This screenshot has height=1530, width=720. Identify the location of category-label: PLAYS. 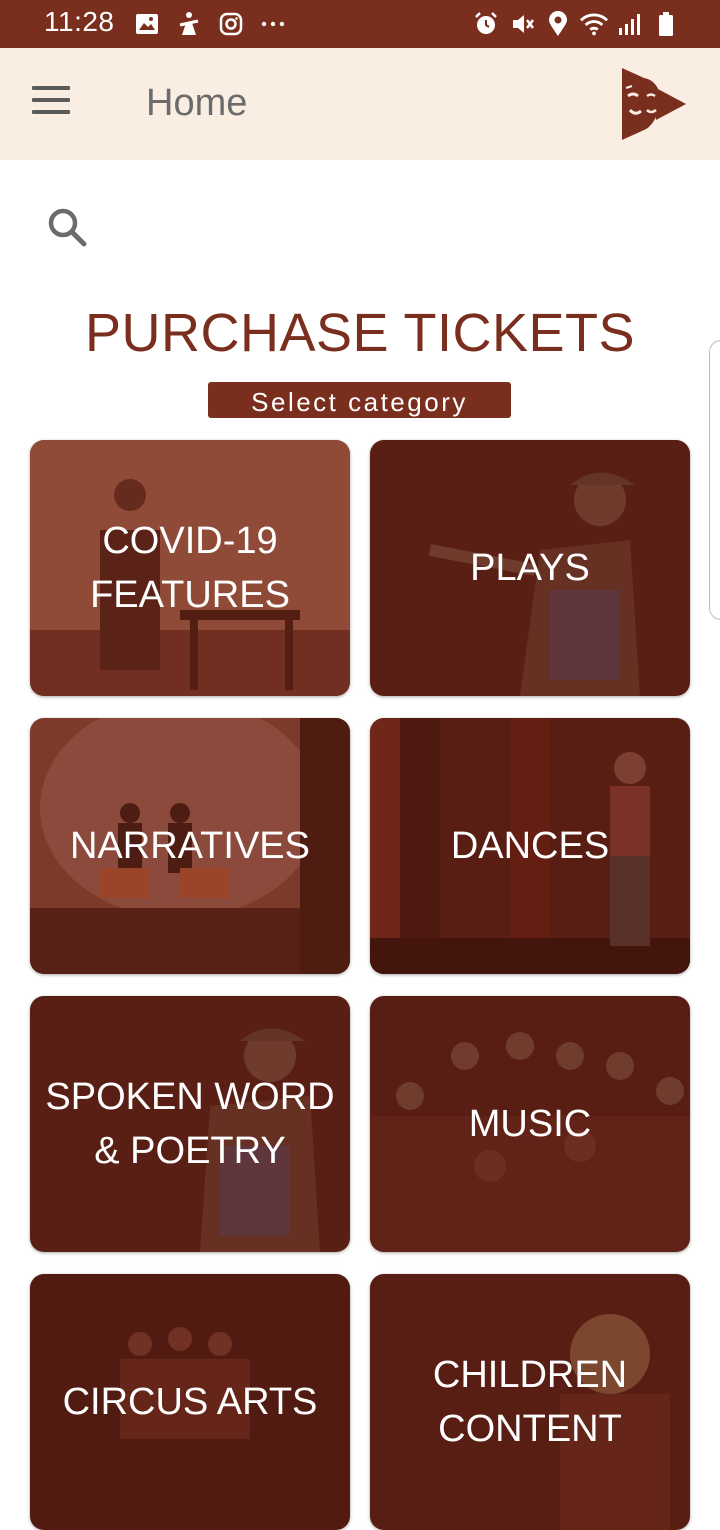
(530, 568).